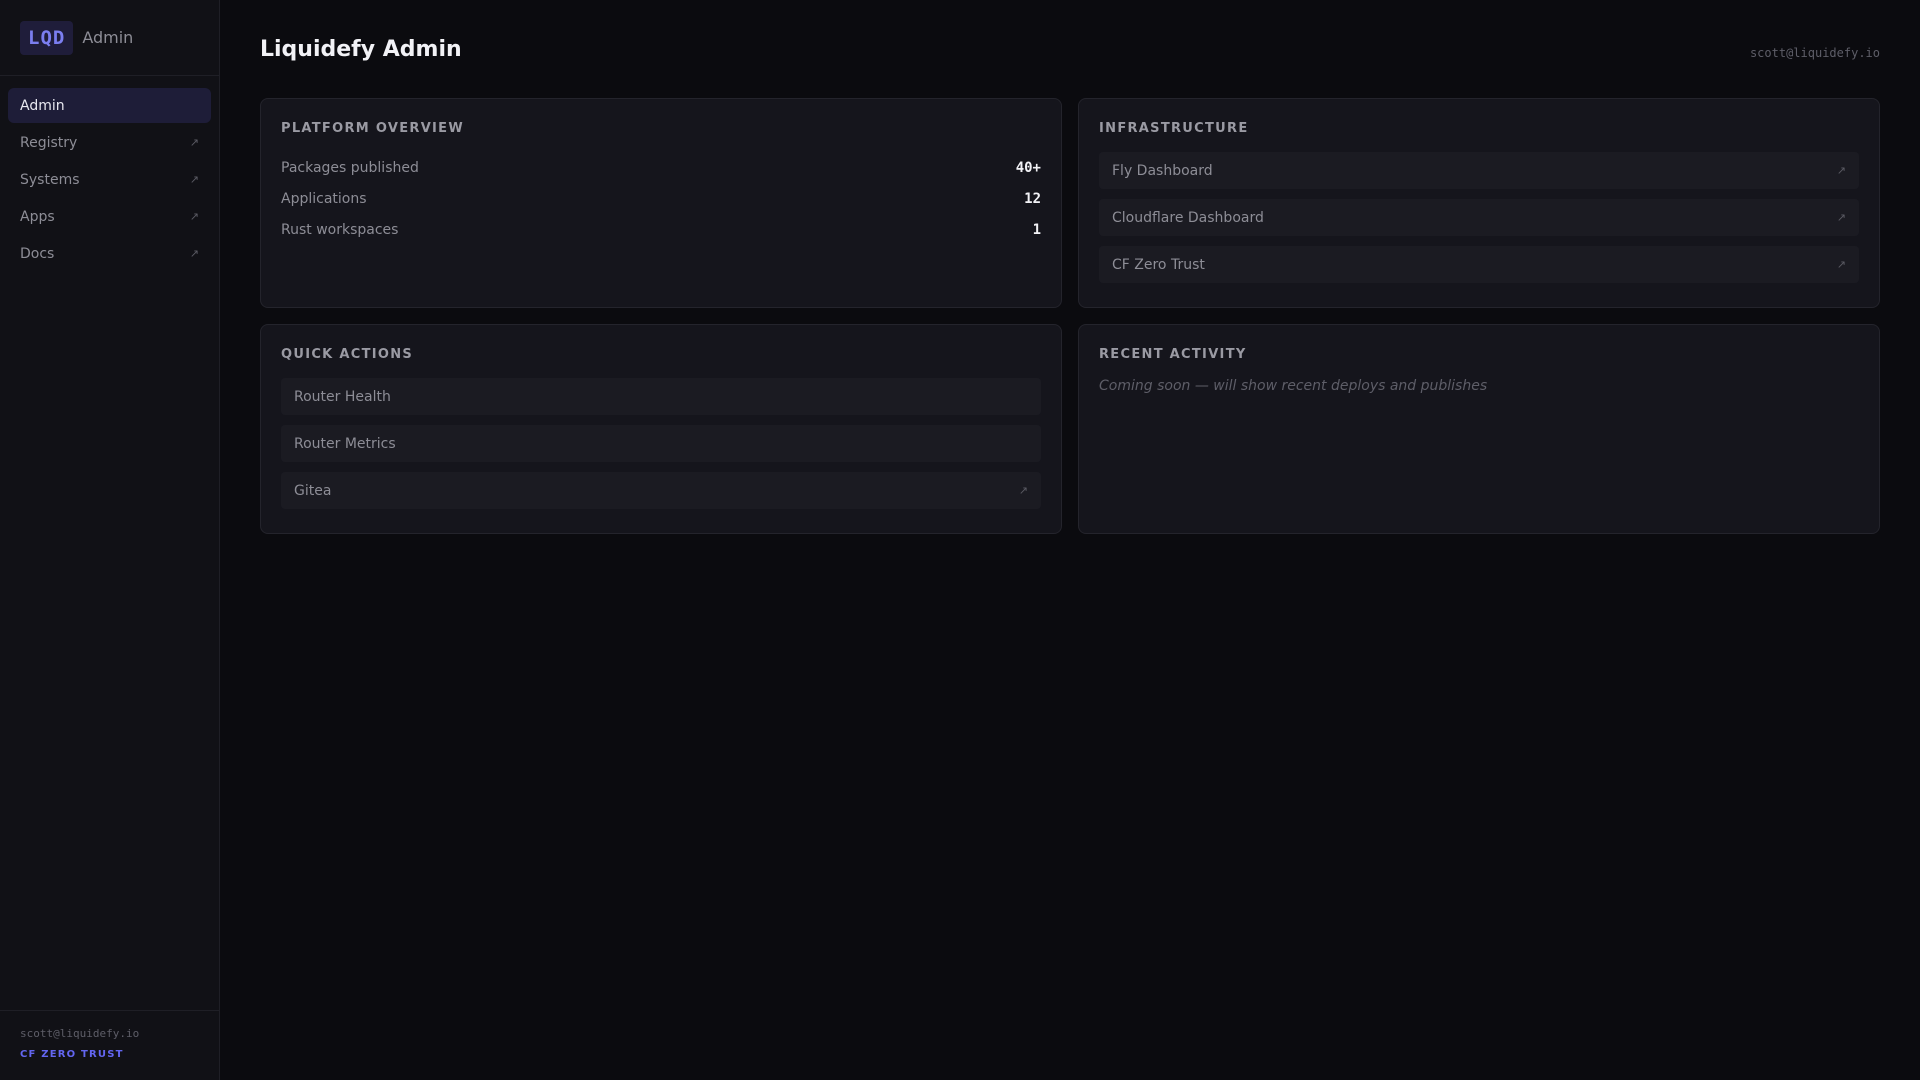 Image resolution: width=1920 pixels, height=1080 pixels. I want to click on sidebar-item-label: Systems, so click(50, 179).